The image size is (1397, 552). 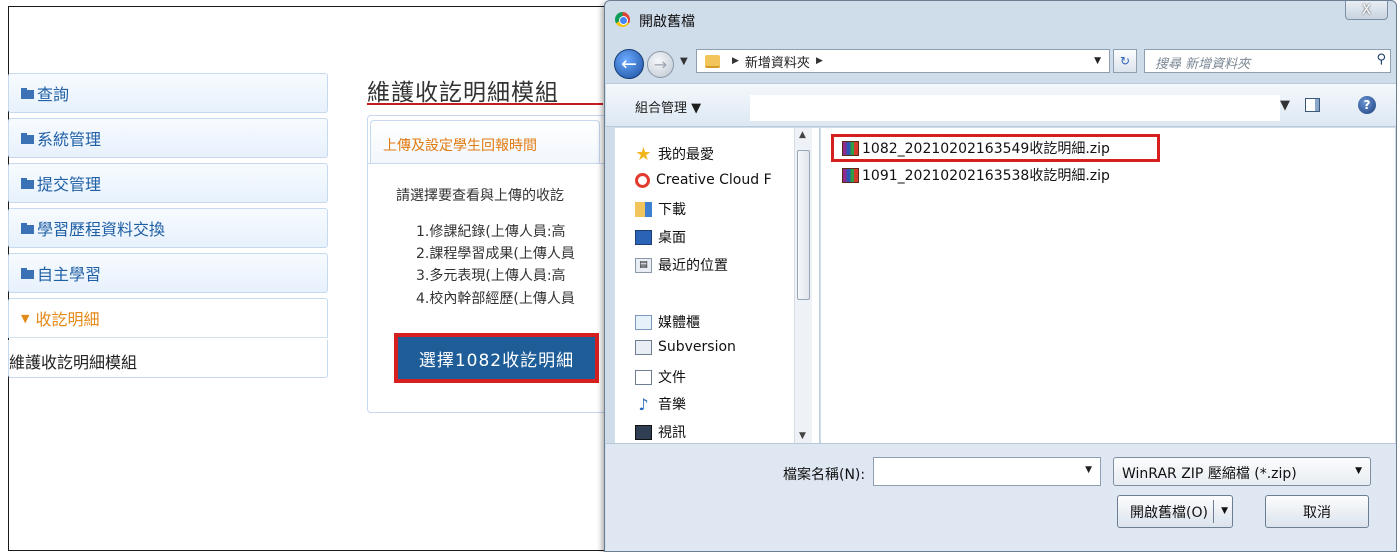 I want to click on file-name: 1091_20210202163538收訖明細.zip, so click(x=986, y=176).